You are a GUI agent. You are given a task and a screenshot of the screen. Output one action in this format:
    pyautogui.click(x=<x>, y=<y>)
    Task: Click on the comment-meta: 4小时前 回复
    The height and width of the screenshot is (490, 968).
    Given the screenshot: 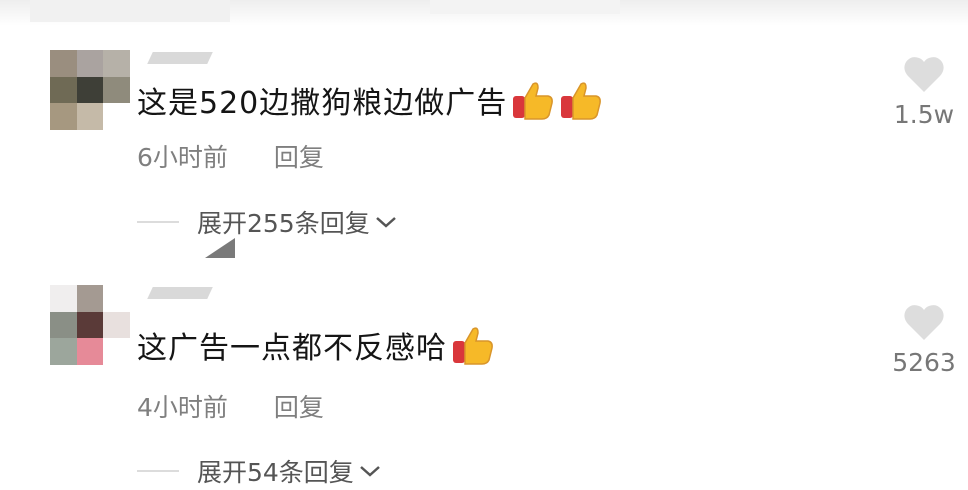 What is the action you would take?
    pyautogui.click(x=230, y=406)
    